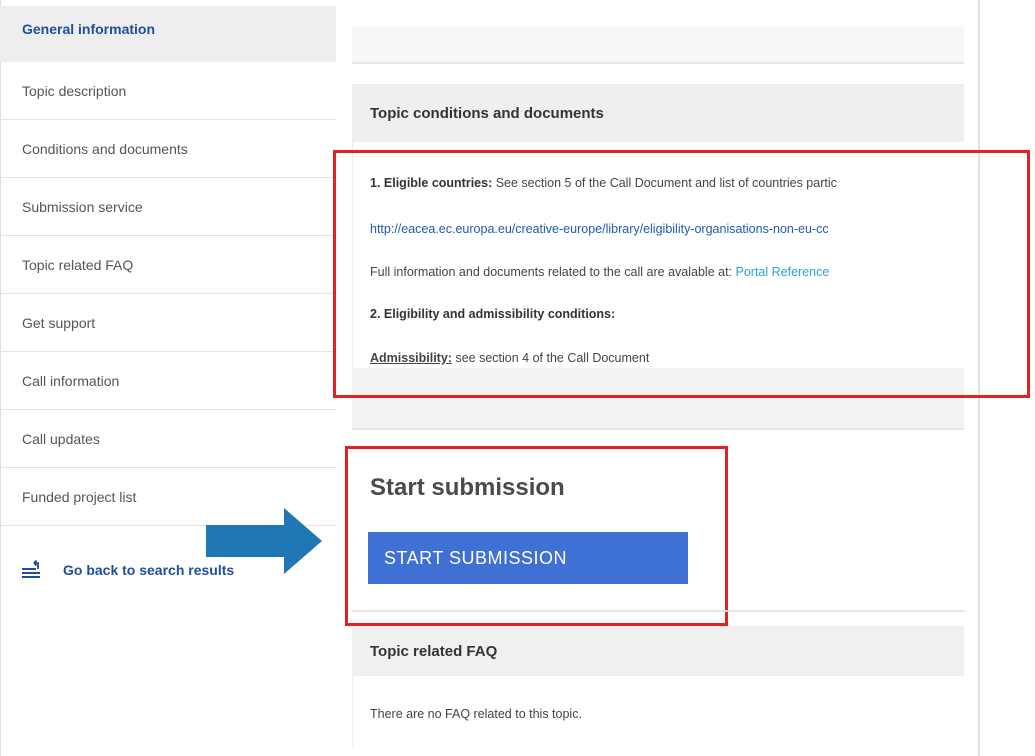 This screenshot has width=1035, height=756. What do you see at coordinates (476, 714) in the screenshot?
I see `faq-empty-text: There are no FAQ related to this topic.` at bounding box center [476, 714].